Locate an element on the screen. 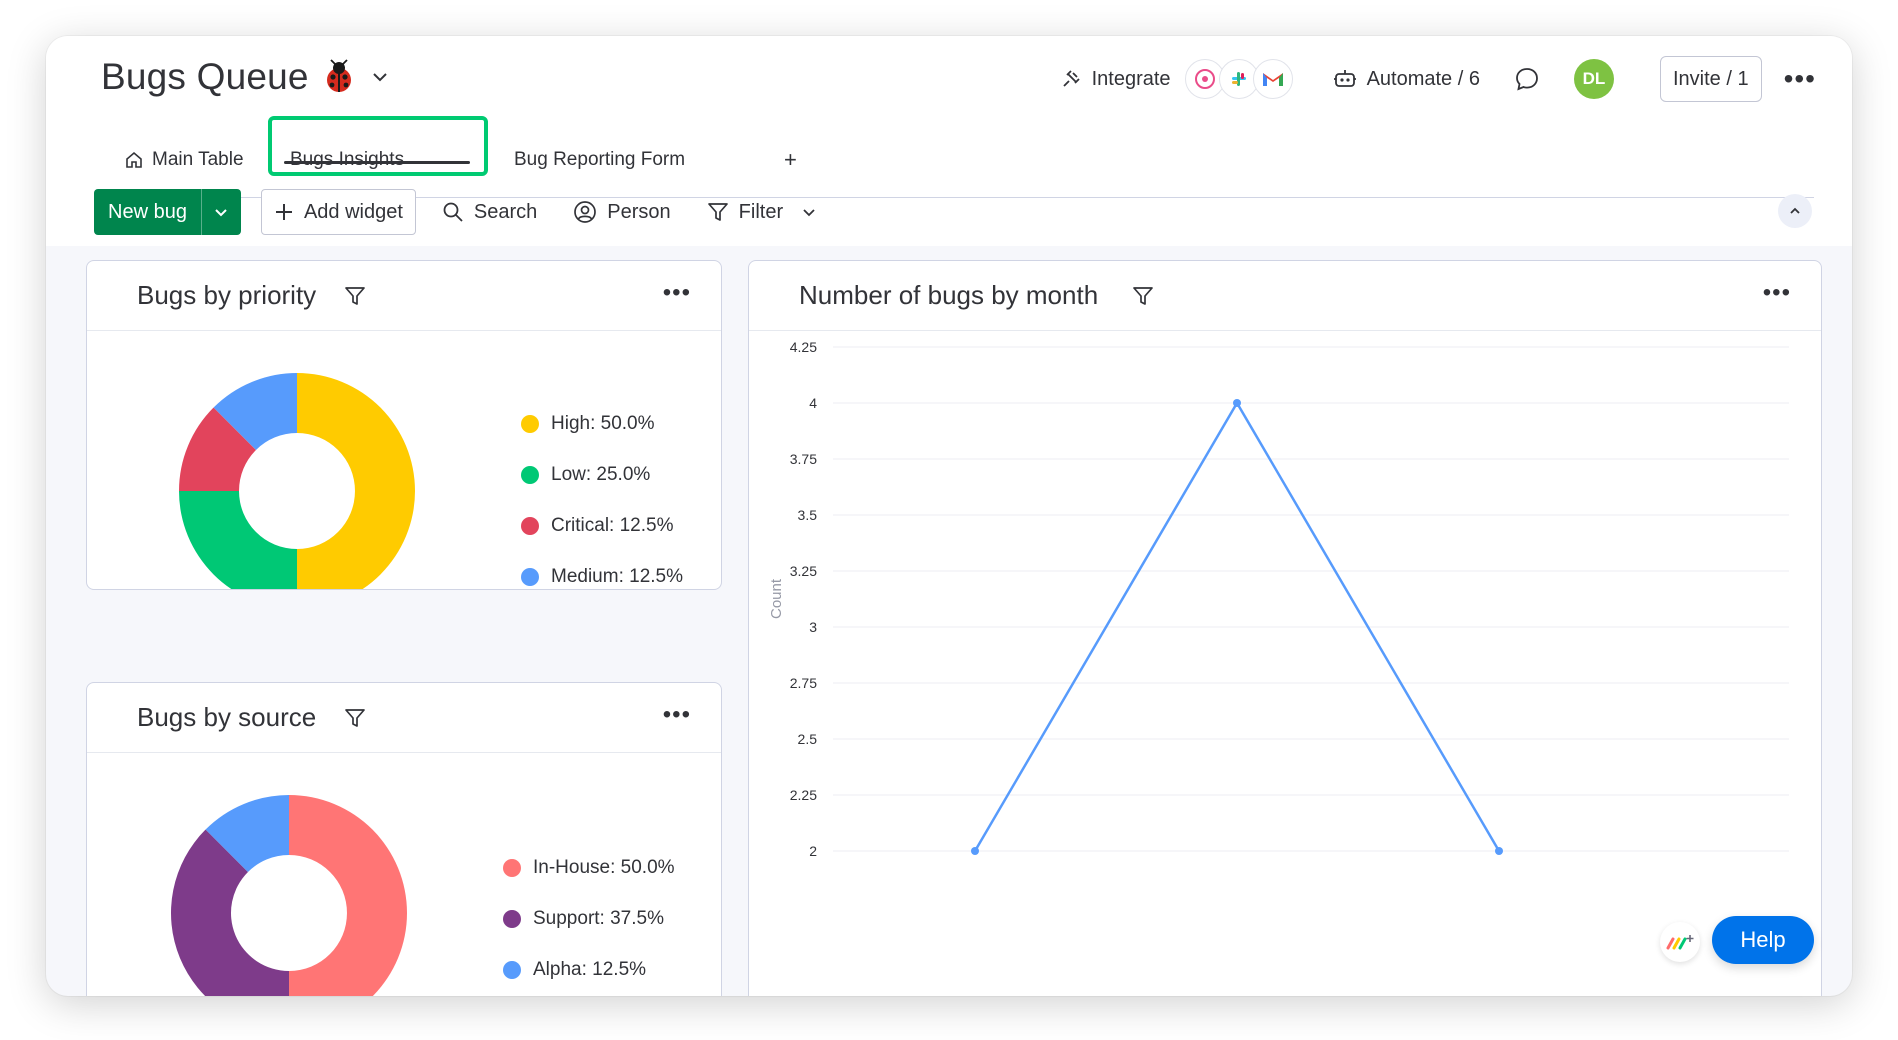 The height and width of the screenshot is (1040, 1898). y-tick-label: 4 is located at coordinates (813, 403).